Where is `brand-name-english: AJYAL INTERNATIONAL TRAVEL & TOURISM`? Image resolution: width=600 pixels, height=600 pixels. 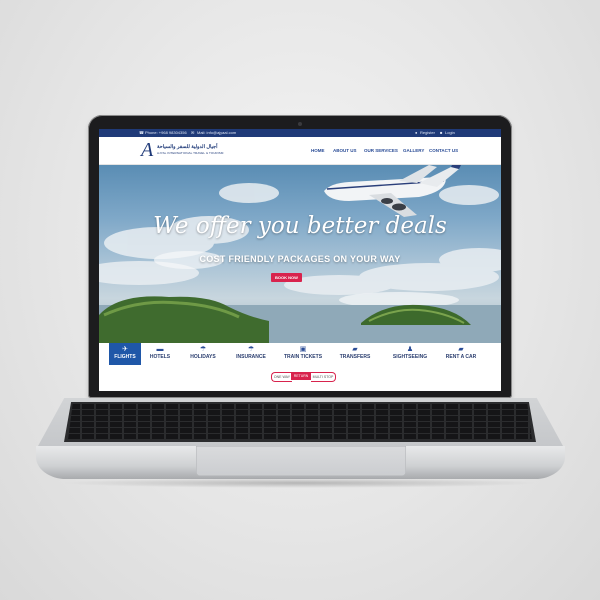
brand-name-english: AJYAL INTERNATIONAL TRAVEL & TOURISM is located at coordinates (190, 153).